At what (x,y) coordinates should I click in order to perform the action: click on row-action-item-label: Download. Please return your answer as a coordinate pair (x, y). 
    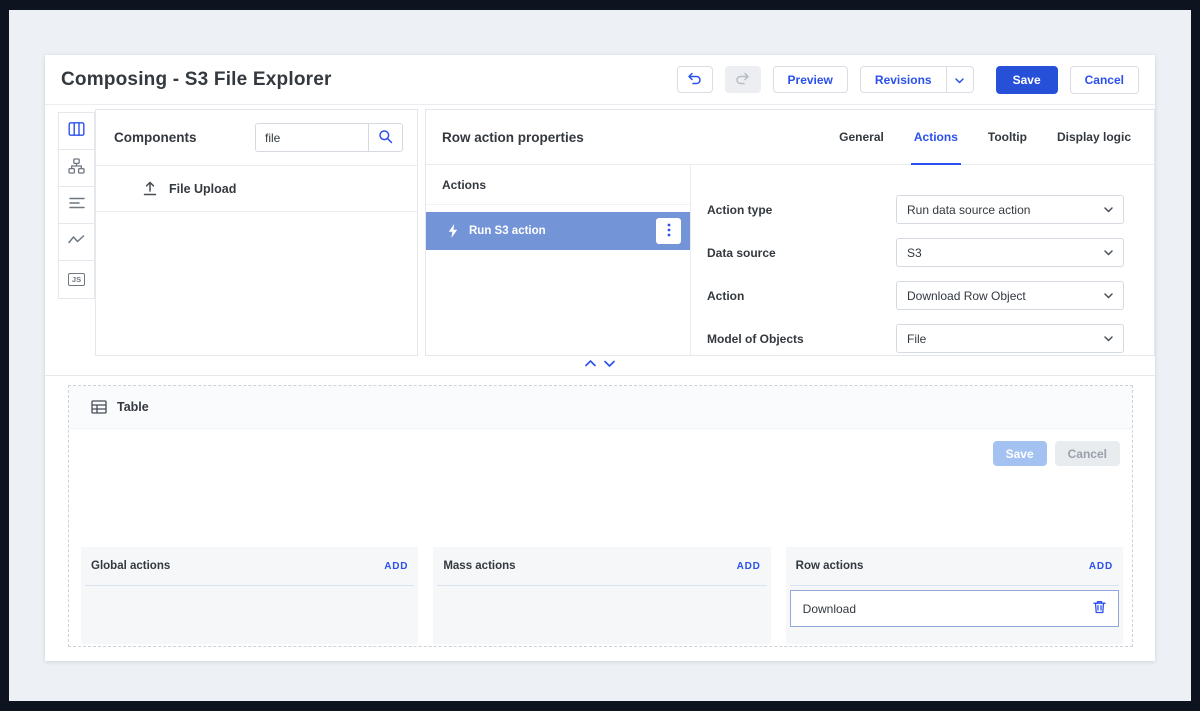
    Looking at the image, I should click on (829, 608).